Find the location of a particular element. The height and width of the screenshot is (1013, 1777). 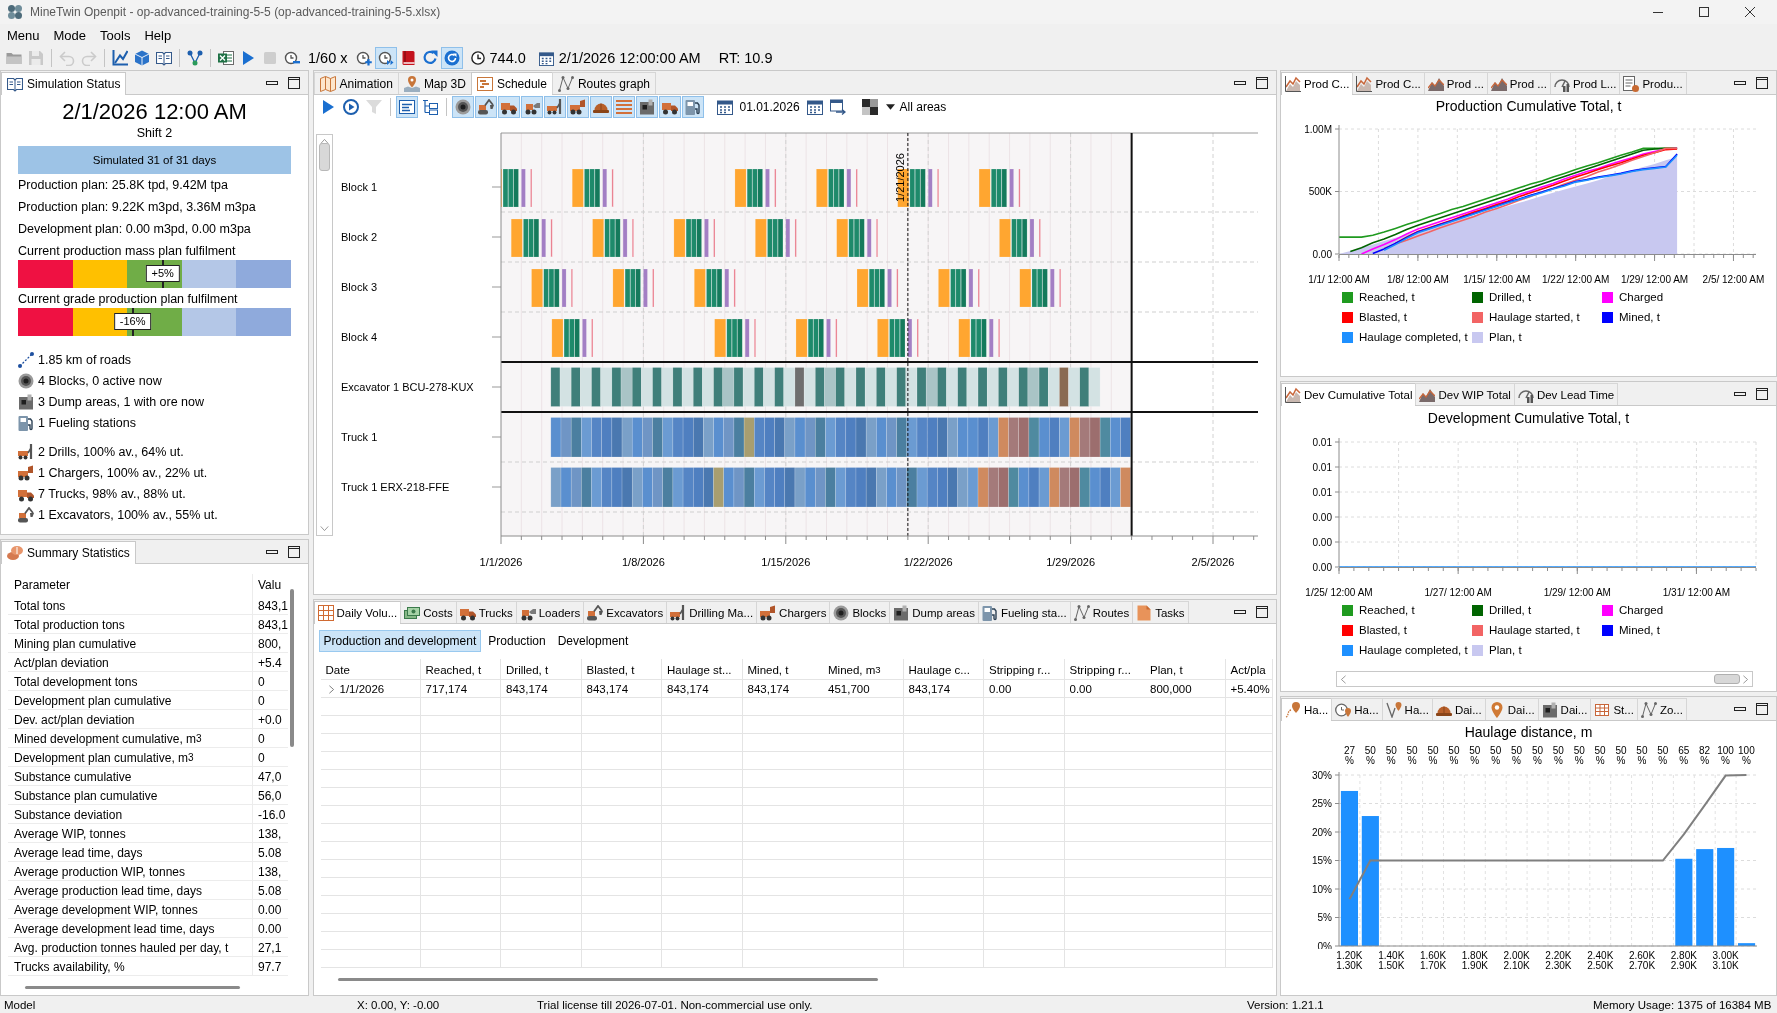

view-tab: Production is located at coordinates (517, 641).